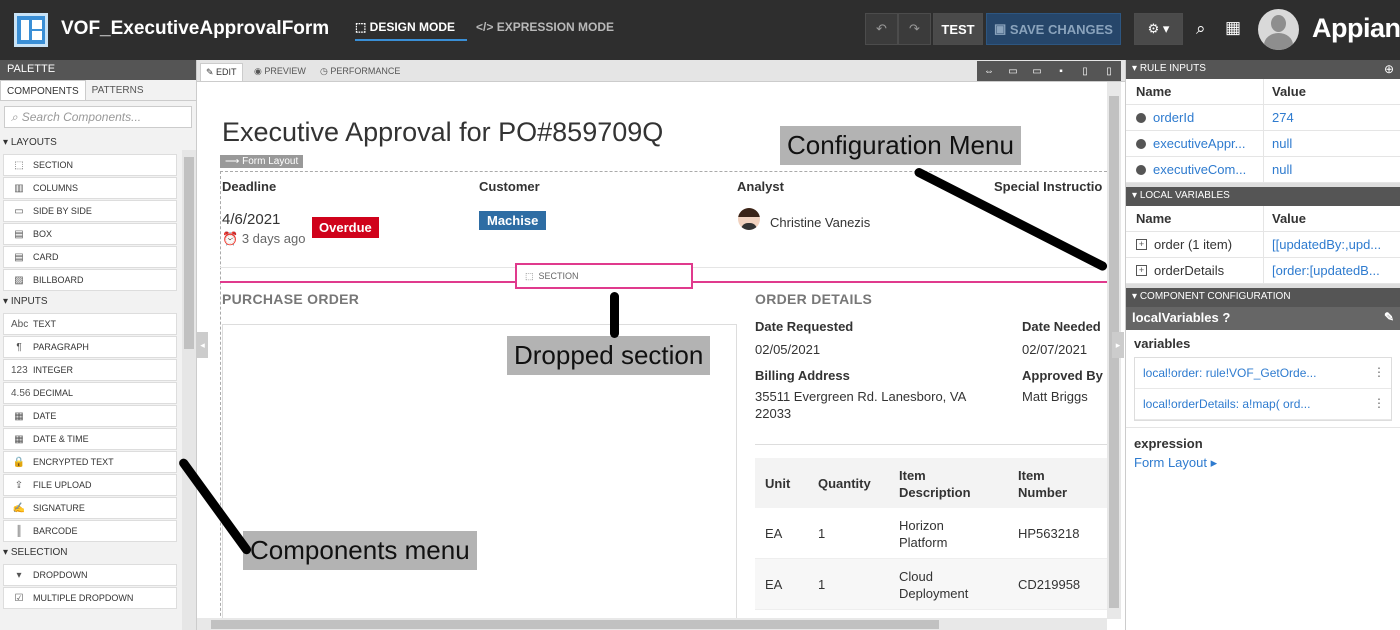 The height and width of the screenshot is (630, 1400). Describe the element at coordinates (90, 188) in the screenshot. I see `palette-item-columns: ▥ COLUMNS` at that location.